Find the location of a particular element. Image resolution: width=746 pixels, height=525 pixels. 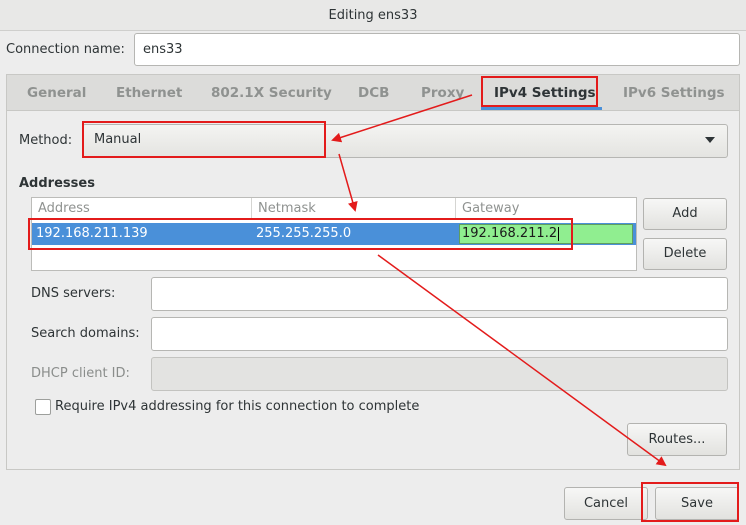

search-domains-label: Search domains: is located at coordinates (85, 333).